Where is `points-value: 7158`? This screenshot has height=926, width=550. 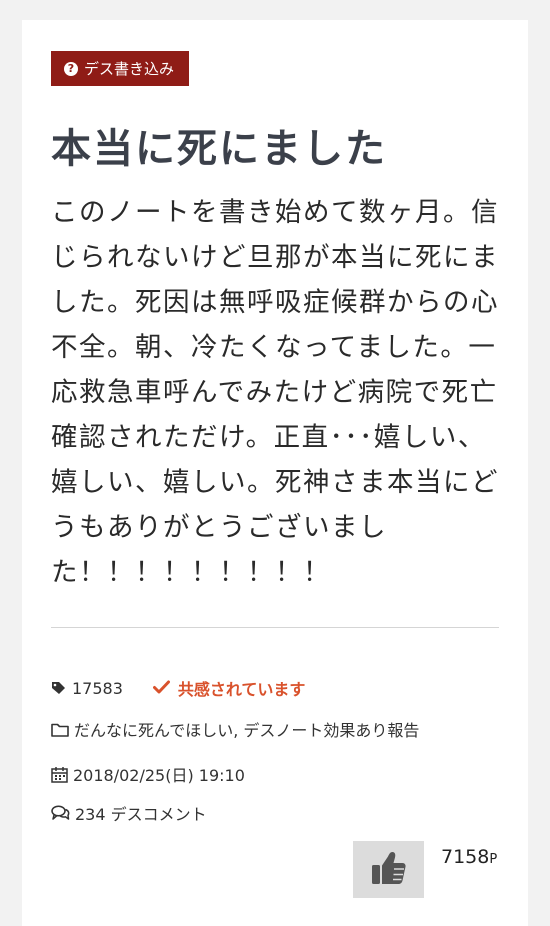 points-value: 7158 is located at coordinates (465, 857).